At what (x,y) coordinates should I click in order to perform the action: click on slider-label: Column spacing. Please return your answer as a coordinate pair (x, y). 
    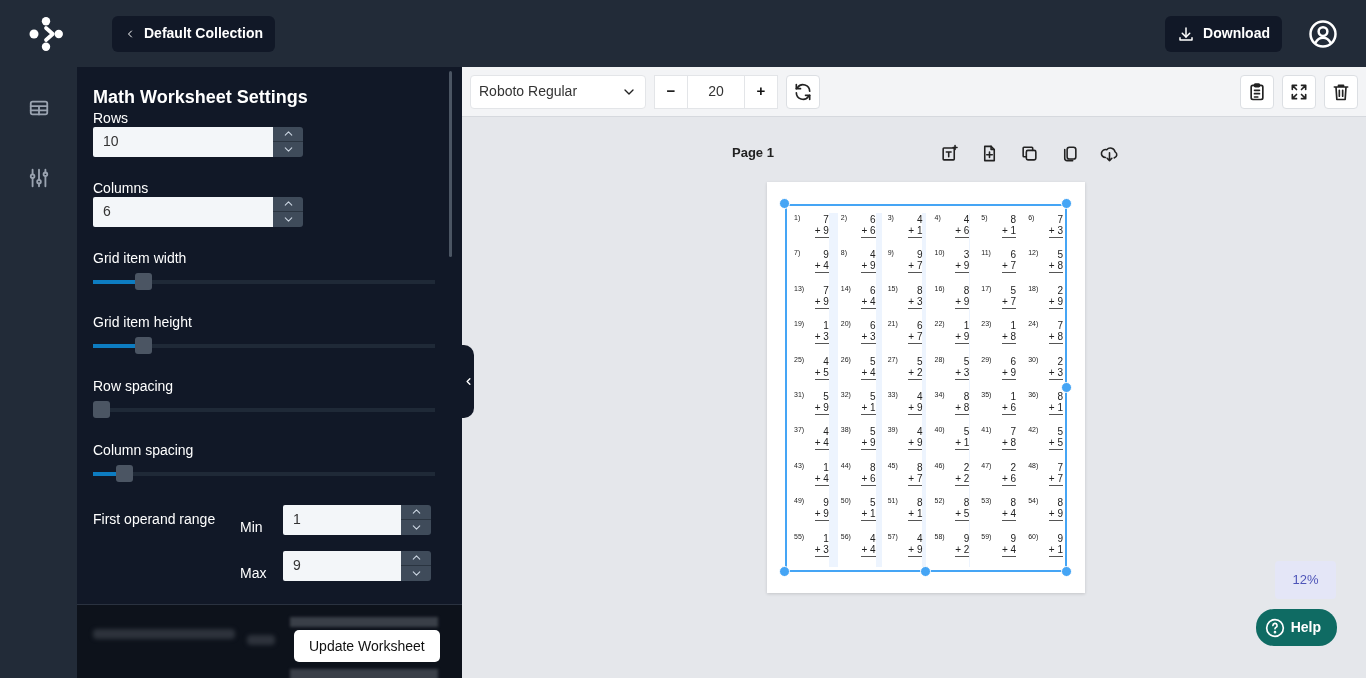
    Looking at the image, I should click on (144, 449).